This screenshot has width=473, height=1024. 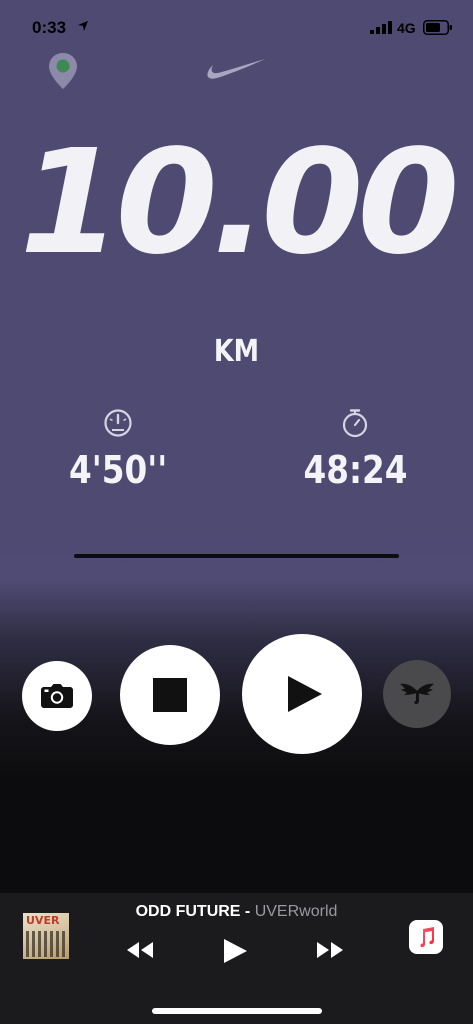 What do you see at coordinates (236, 556) in the screenshot?
I see `run-progress-line` at bounding box center [236, 556].